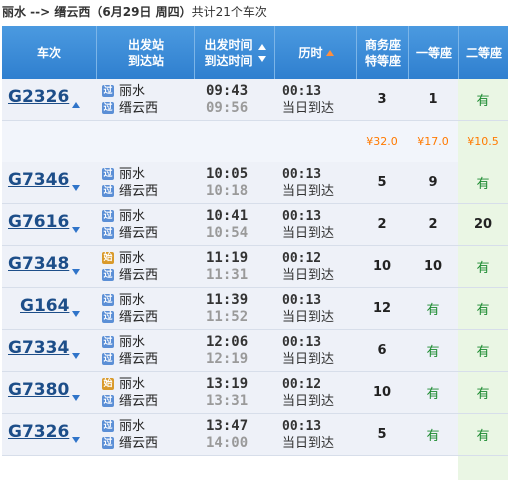  I want to click on result-caption: 丽水 --> 缙云西（6月29日 周四）共计21个车次, so click(134, 12).